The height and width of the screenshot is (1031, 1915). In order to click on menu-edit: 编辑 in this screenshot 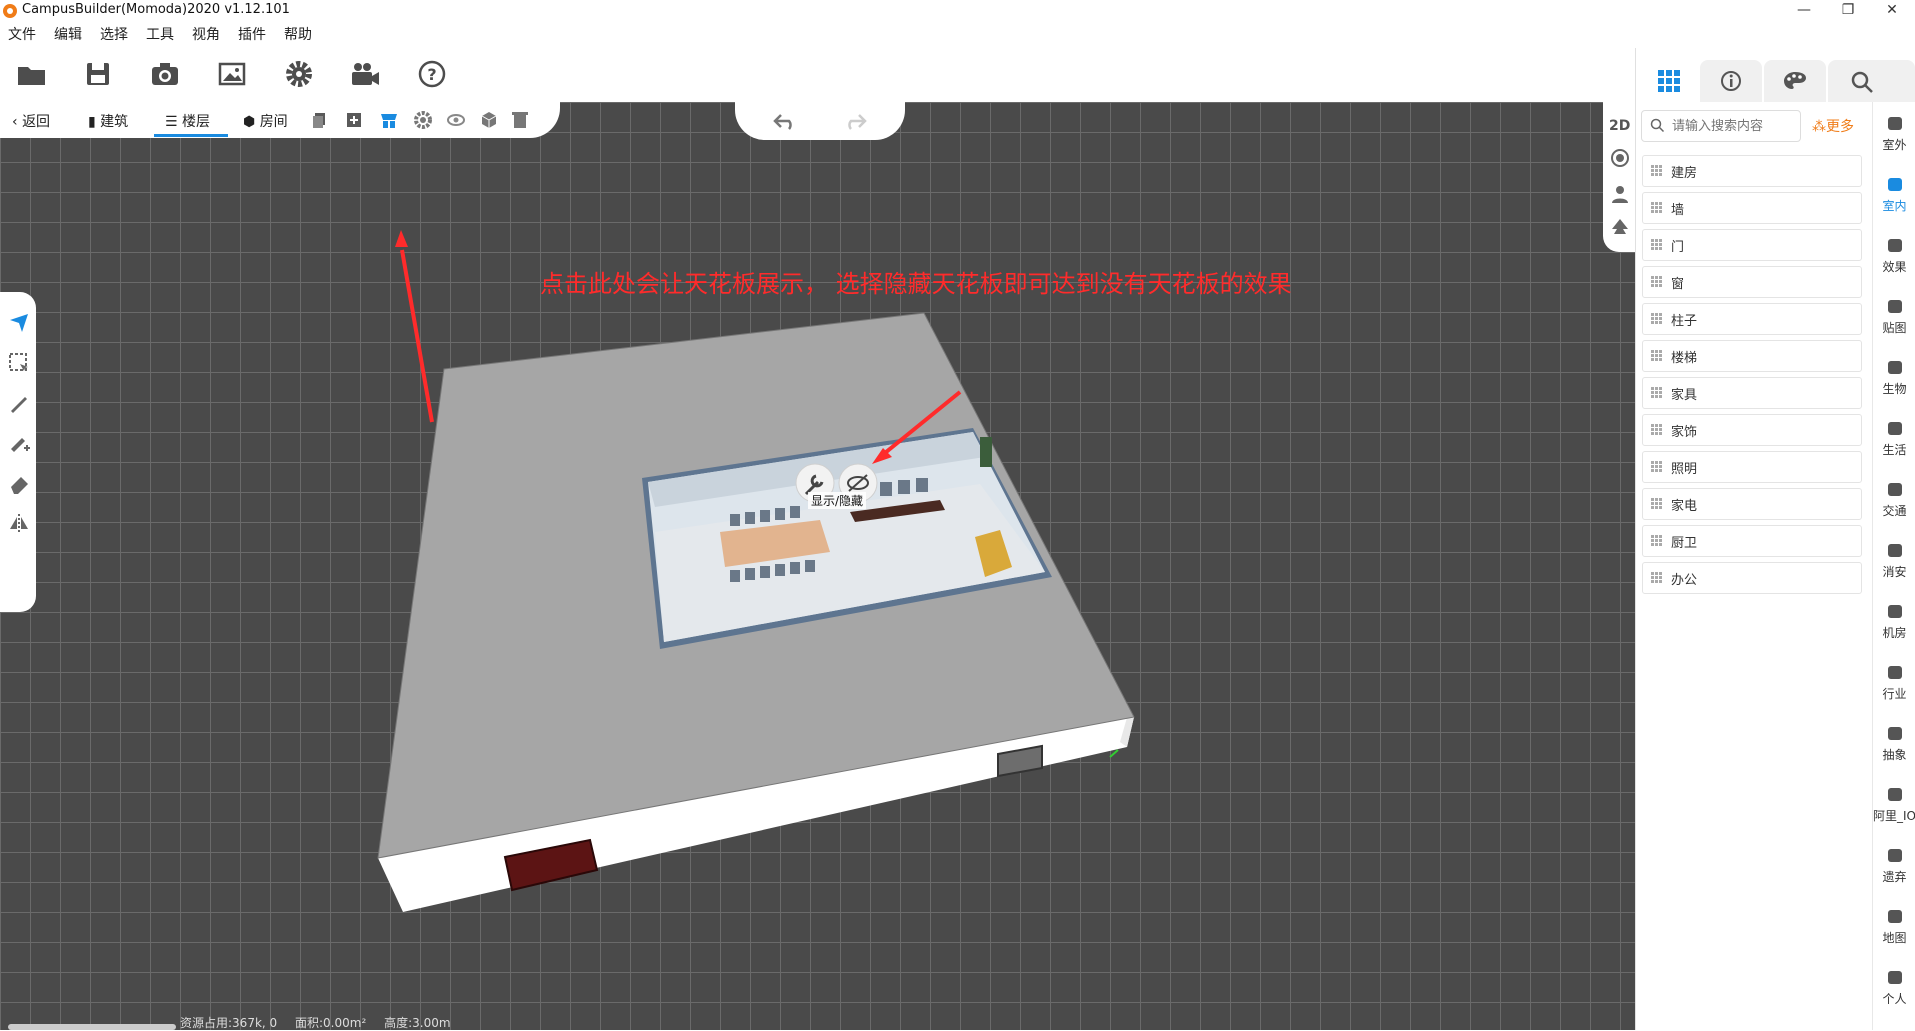, I will do `click(68, 34)`.